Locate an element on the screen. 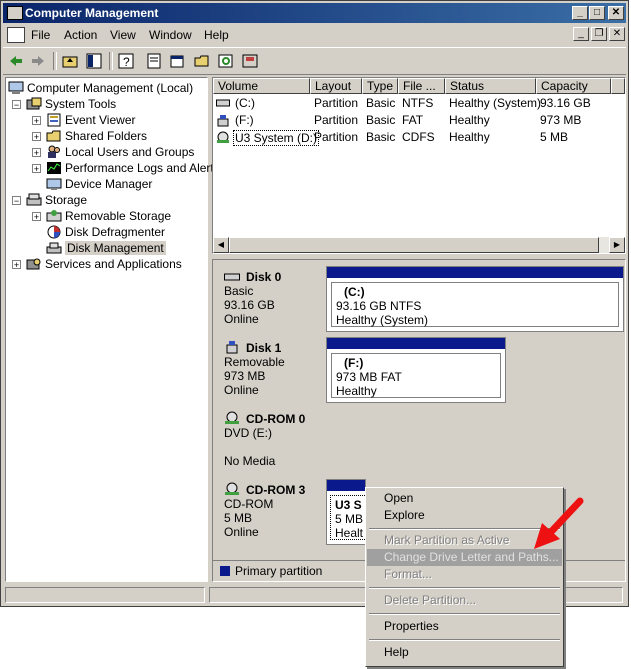  disk-type: Removable is located at coordinates (254, 362).